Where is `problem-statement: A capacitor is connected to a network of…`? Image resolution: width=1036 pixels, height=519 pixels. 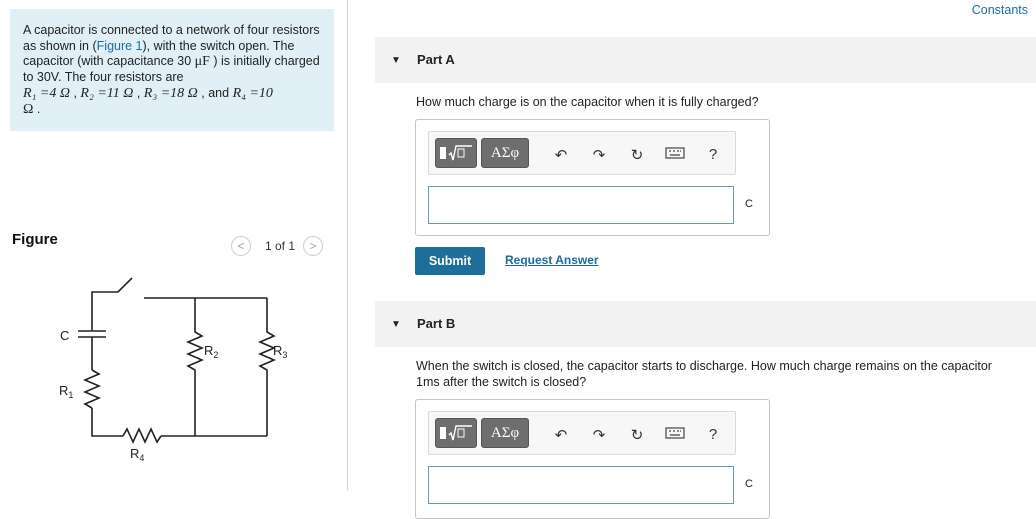 problem-statement: A capacitor is connected to a network of… is located at coordinates (172, 70).